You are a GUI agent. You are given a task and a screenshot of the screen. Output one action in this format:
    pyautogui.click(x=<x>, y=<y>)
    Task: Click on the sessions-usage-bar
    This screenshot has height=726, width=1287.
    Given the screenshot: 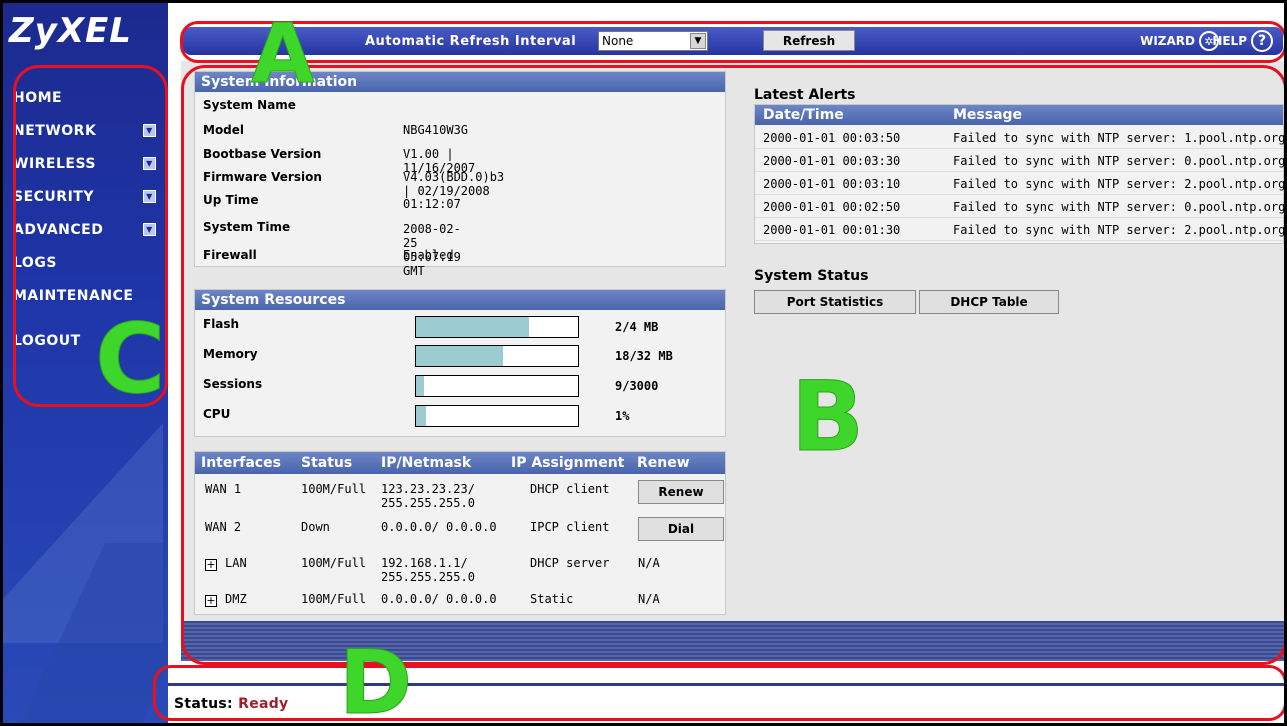 What is the action you would take?
    pyautogui.click(x=497, y=386)
    